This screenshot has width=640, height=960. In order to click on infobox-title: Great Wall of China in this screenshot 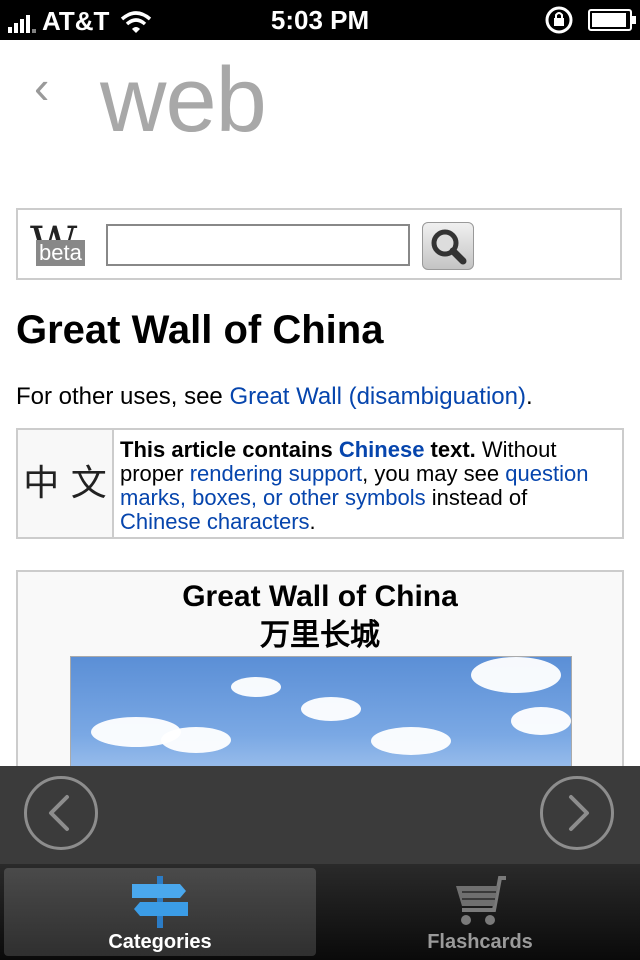, I will do `click(320, 596)`.